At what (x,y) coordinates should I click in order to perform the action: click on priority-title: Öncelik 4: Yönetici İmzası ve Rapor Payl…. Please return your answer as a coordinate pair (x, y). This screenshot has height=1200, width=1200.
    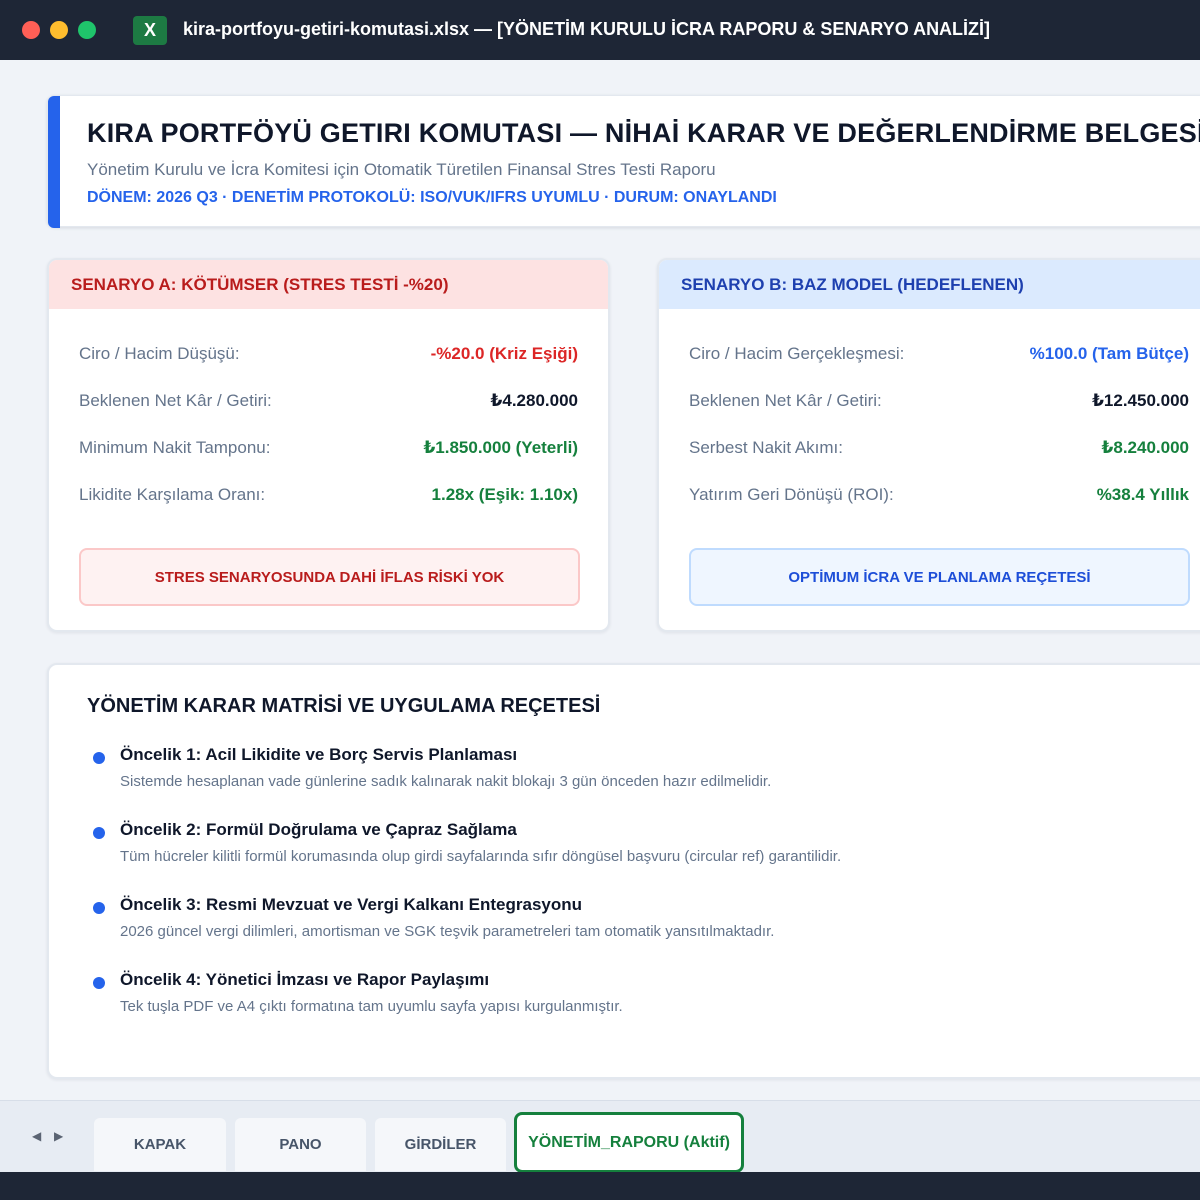
    Looking at the image, I should click on (305, 979).